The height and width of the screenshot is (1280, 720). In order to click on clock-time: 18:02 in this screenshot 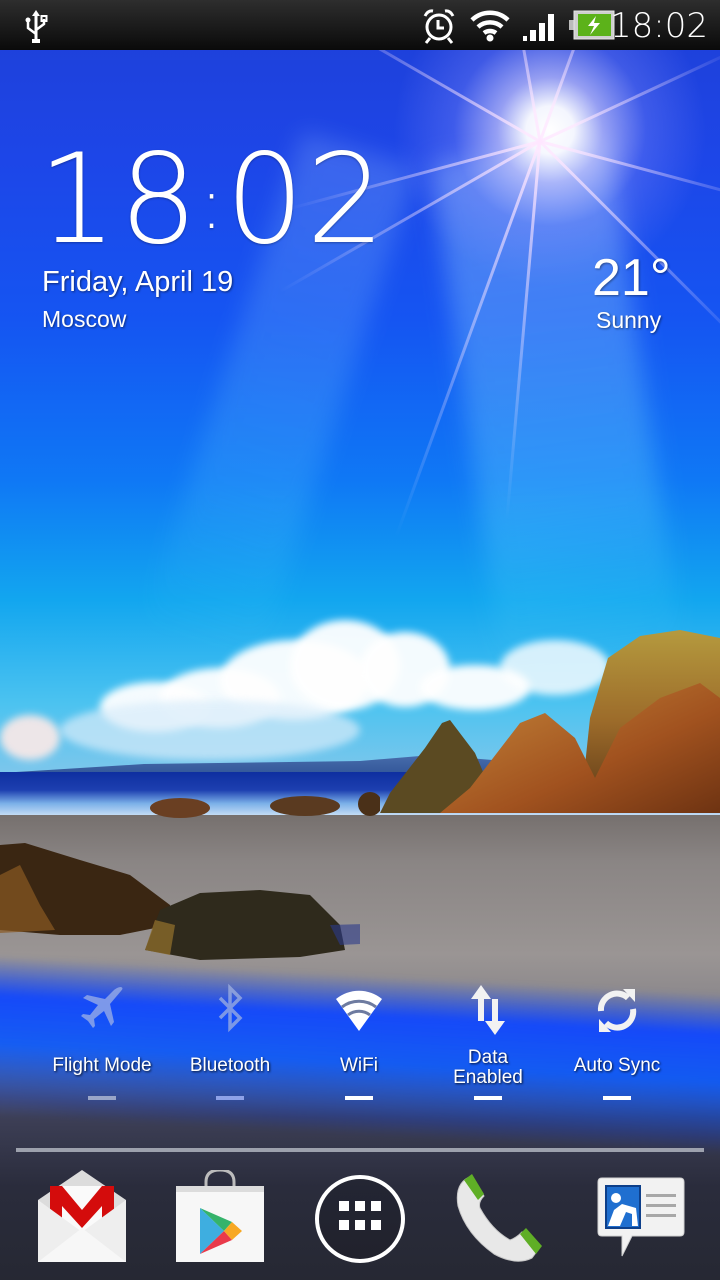, I will do `click(212, 200)`.